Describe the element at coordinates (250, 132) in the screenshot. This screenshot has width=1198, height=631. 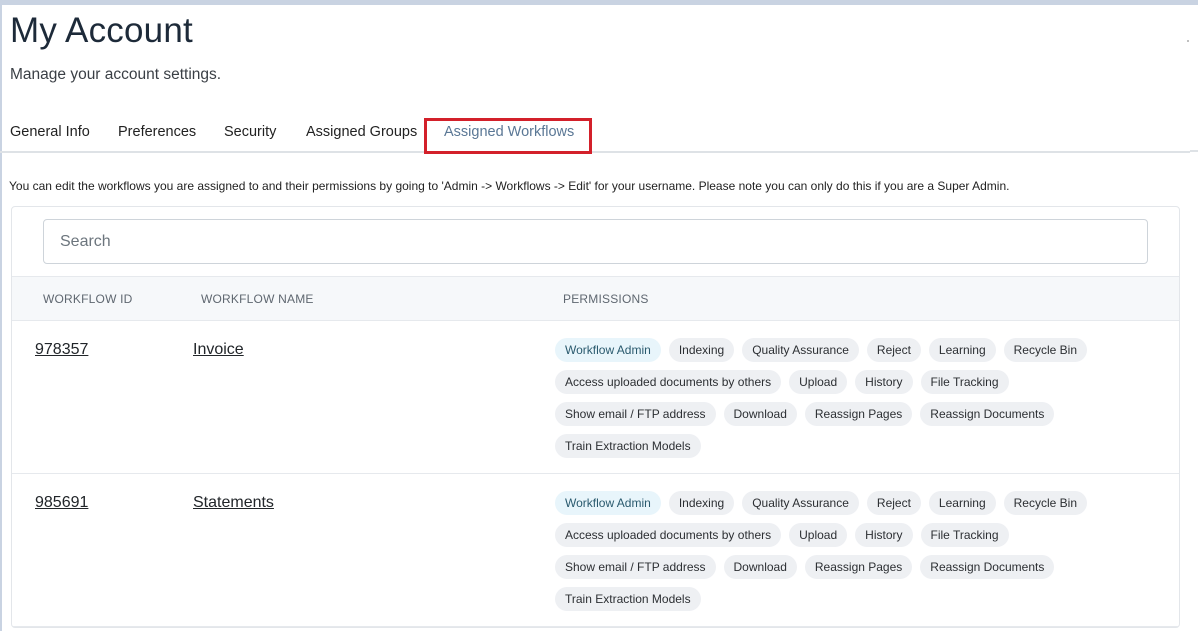
I see `tab-security: Security` at that location.